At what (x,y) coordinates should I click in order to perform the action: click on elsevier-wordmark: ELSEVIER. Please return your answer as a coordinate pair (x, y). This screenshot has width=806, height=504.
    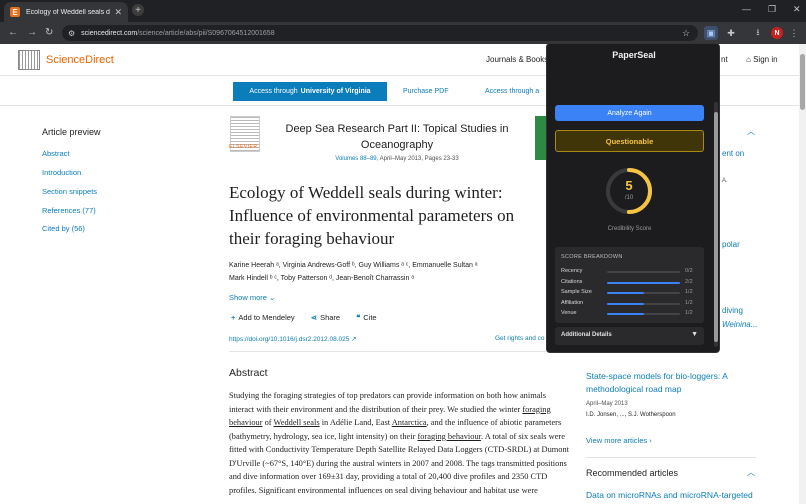
    Looking at the image, I should click on (243, 147).